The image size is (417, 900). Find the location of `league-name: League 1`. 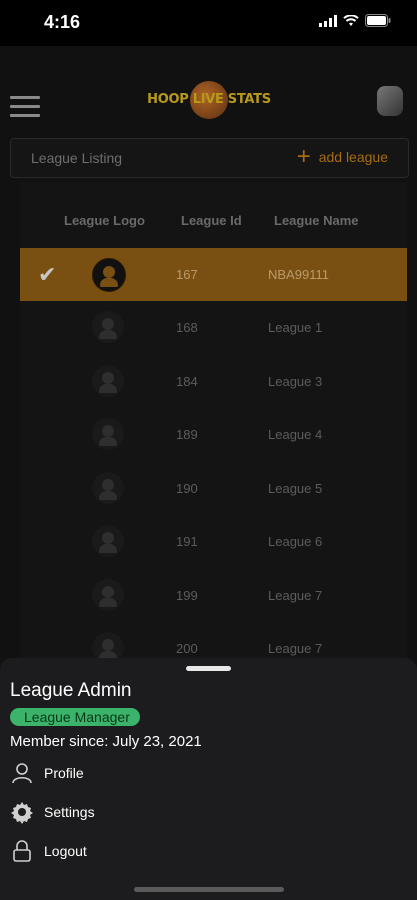

league-name: League 1 is located at coordinates (295, 327).